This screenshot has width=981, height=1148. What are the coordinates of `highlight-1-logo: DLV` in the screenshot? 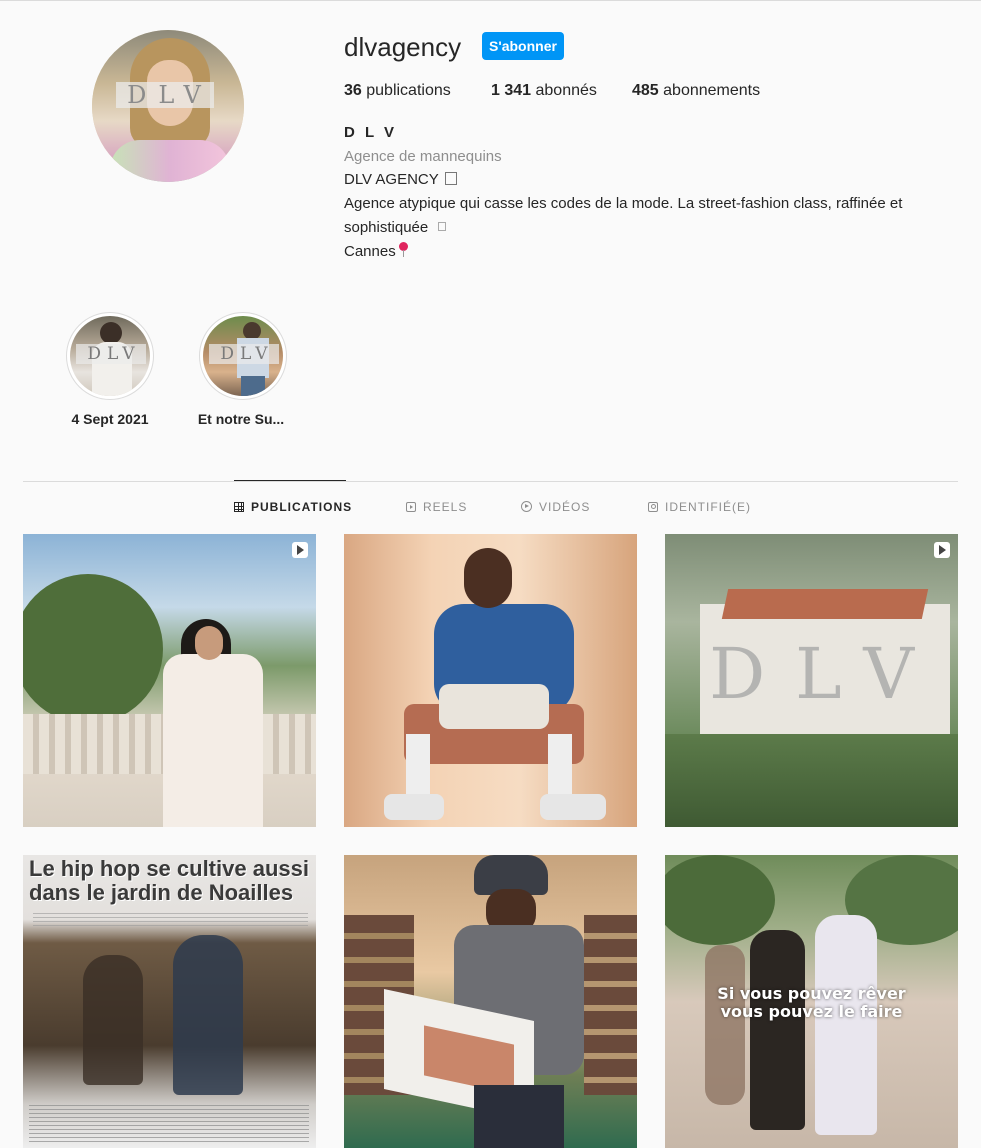 It's located at (111, 354).